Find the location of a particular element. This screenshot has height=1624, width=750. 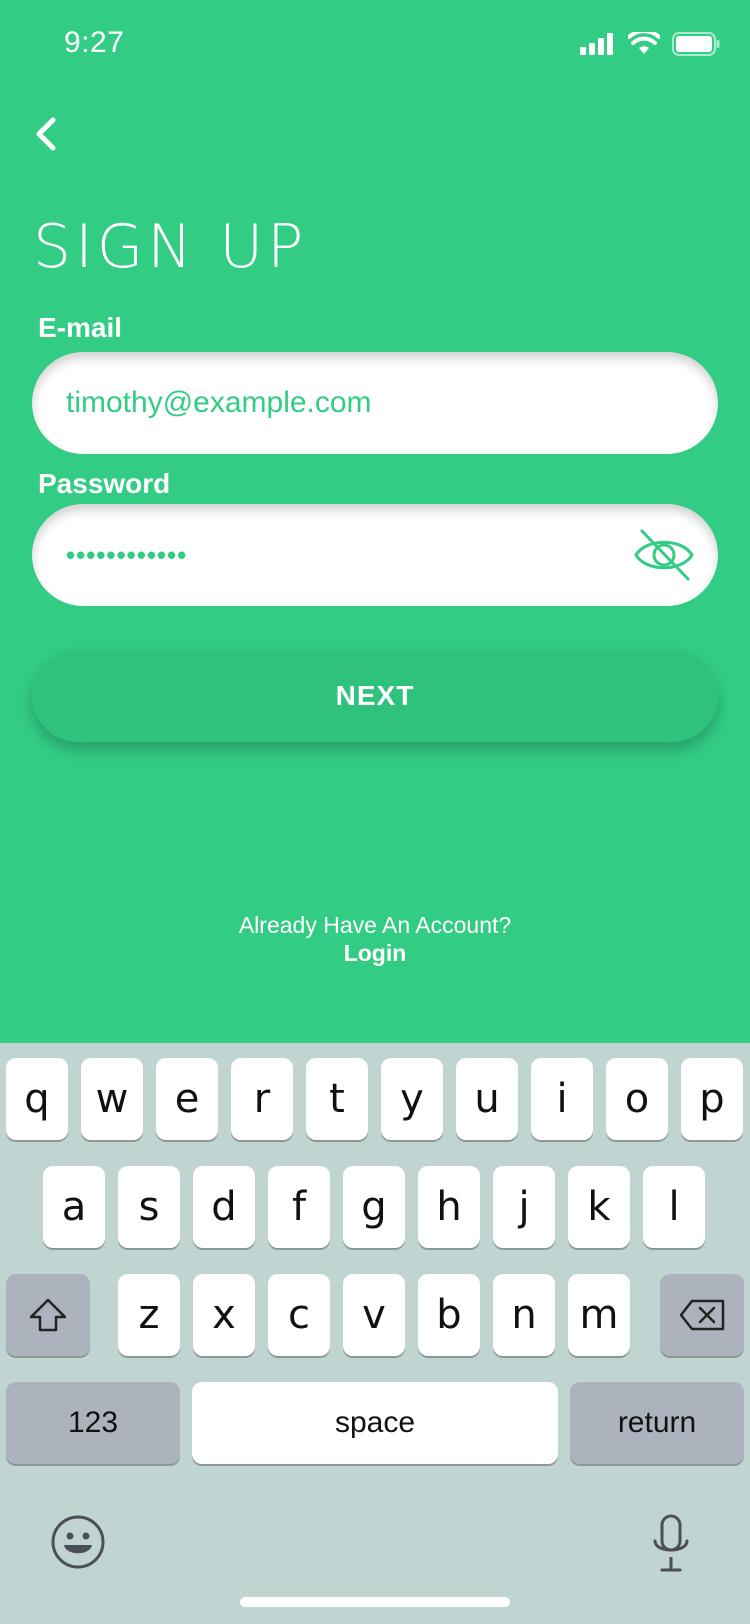

signal-icon is located at coordinates (596, 44).